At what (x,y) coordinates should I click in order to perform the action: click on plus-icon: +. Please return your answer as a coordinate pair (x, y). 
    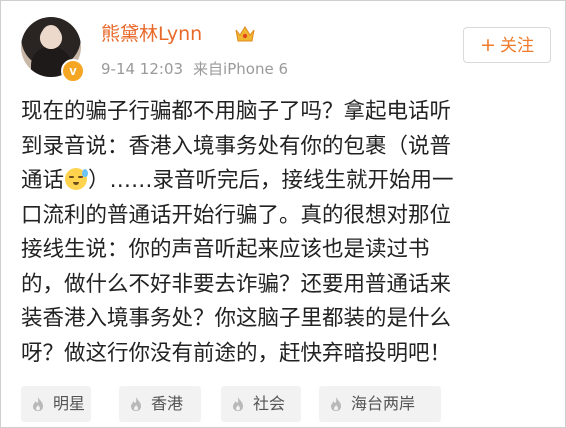
    Looking at the image, I should click on (488, 45).